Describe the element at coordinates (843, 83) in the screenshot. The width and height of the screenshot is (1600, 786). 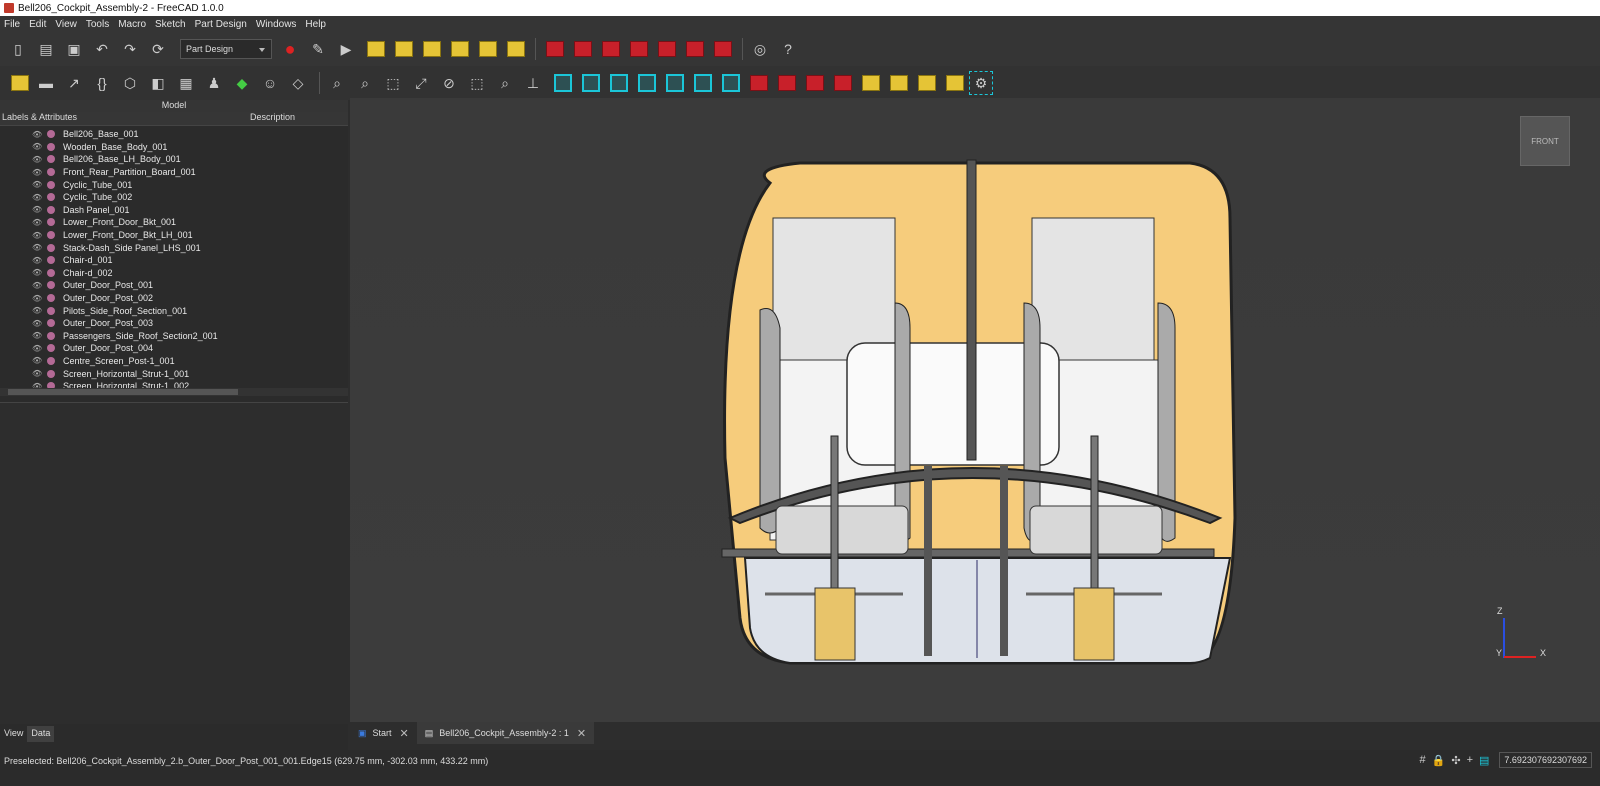
I see `defeaturing-icon` at that location.